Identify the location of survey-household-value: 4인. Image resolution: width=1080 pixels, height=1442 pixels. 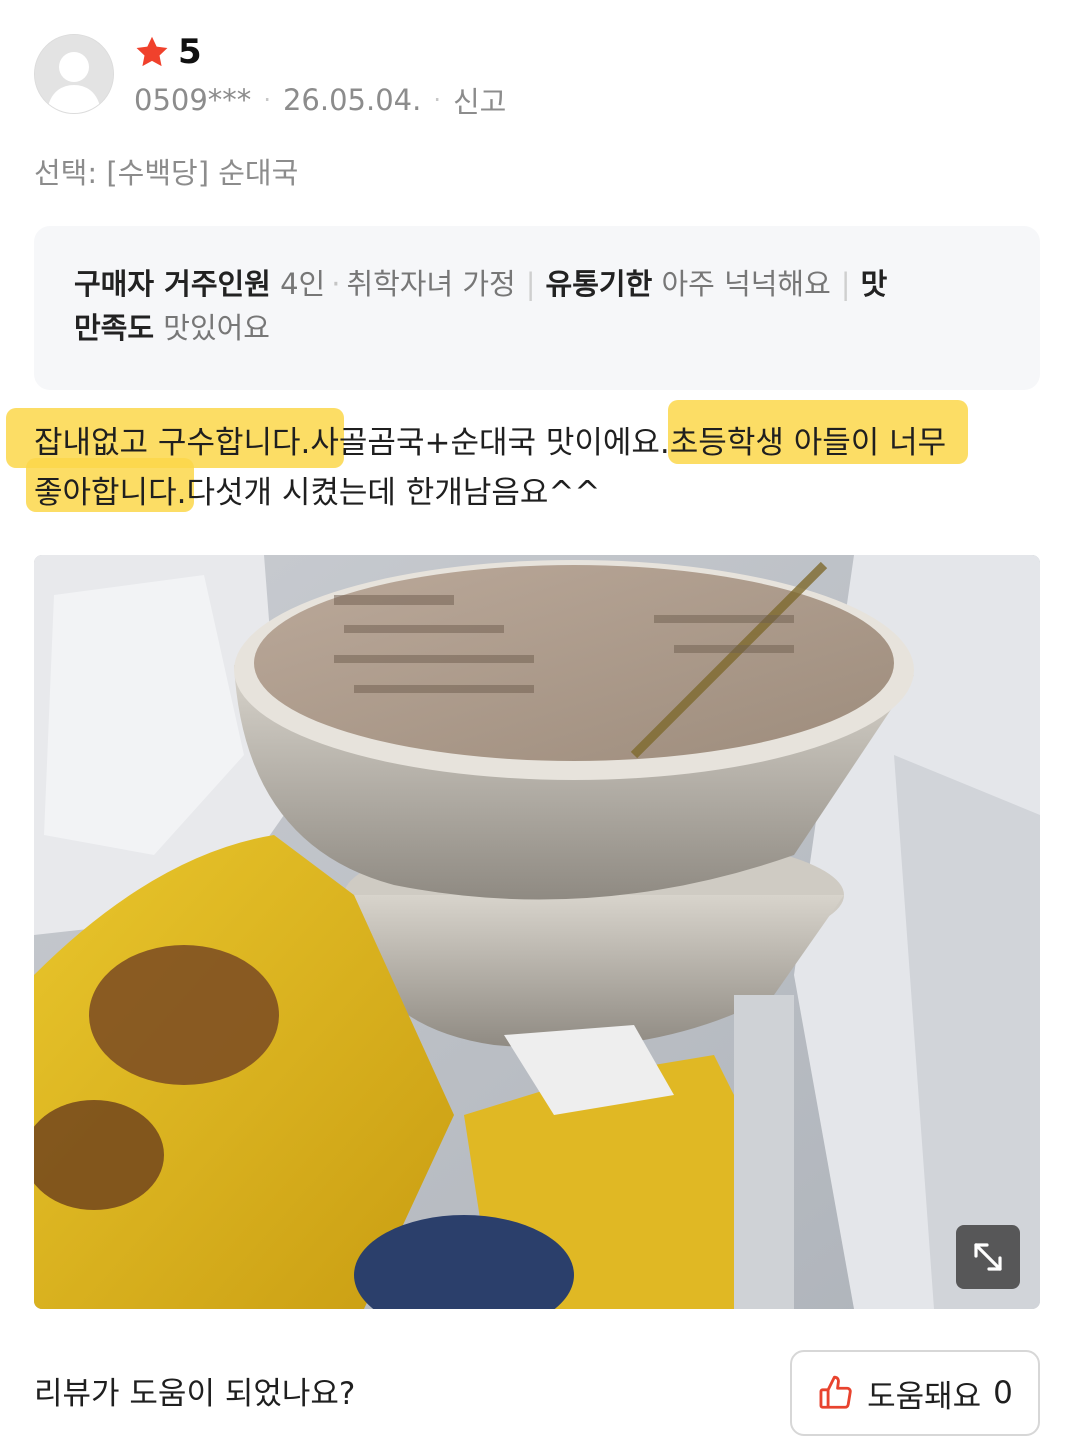
(303, 284).